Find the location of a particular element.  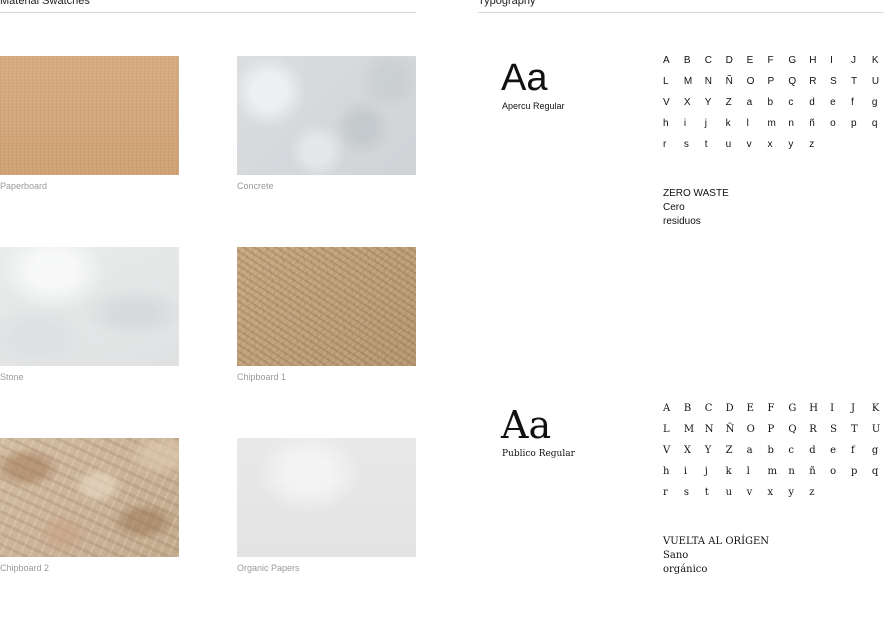

glyph: H is located at coordinates (813, 60).